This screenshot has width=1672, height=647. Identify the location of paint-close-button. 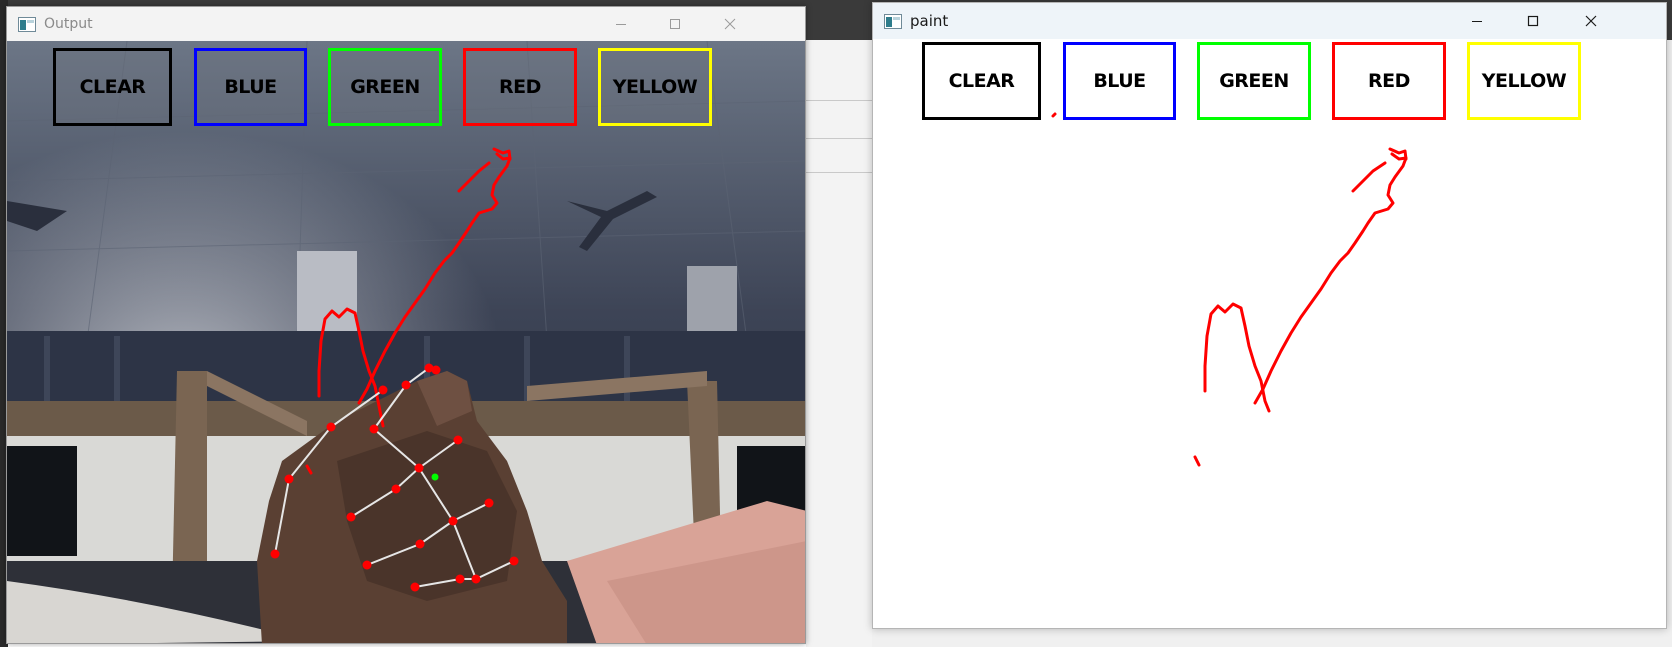
(1591, 21).